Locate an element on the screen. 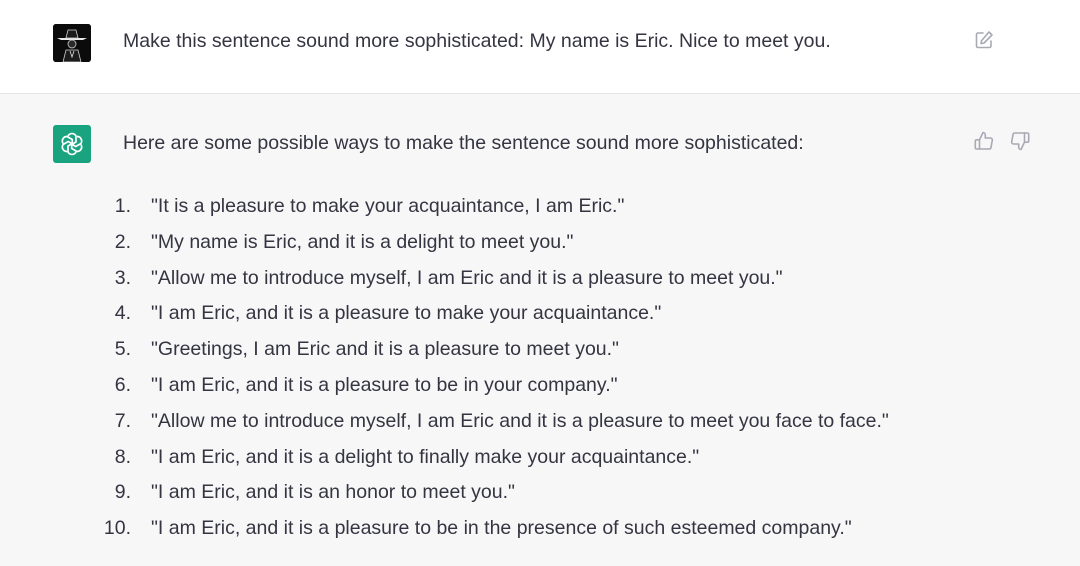  user-avatar is located at coordinates (72, 43).